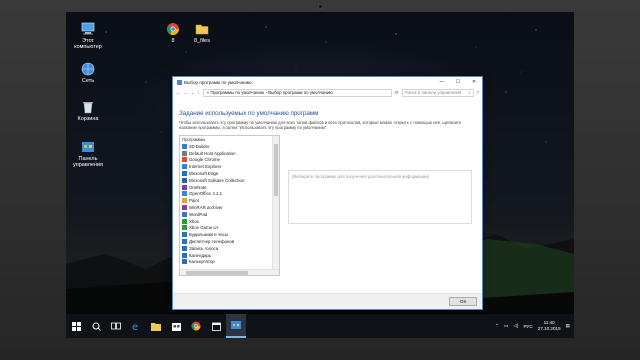 The image size is (640, 360). I want to click on program-list-item: Календарь, so click(225, 255).